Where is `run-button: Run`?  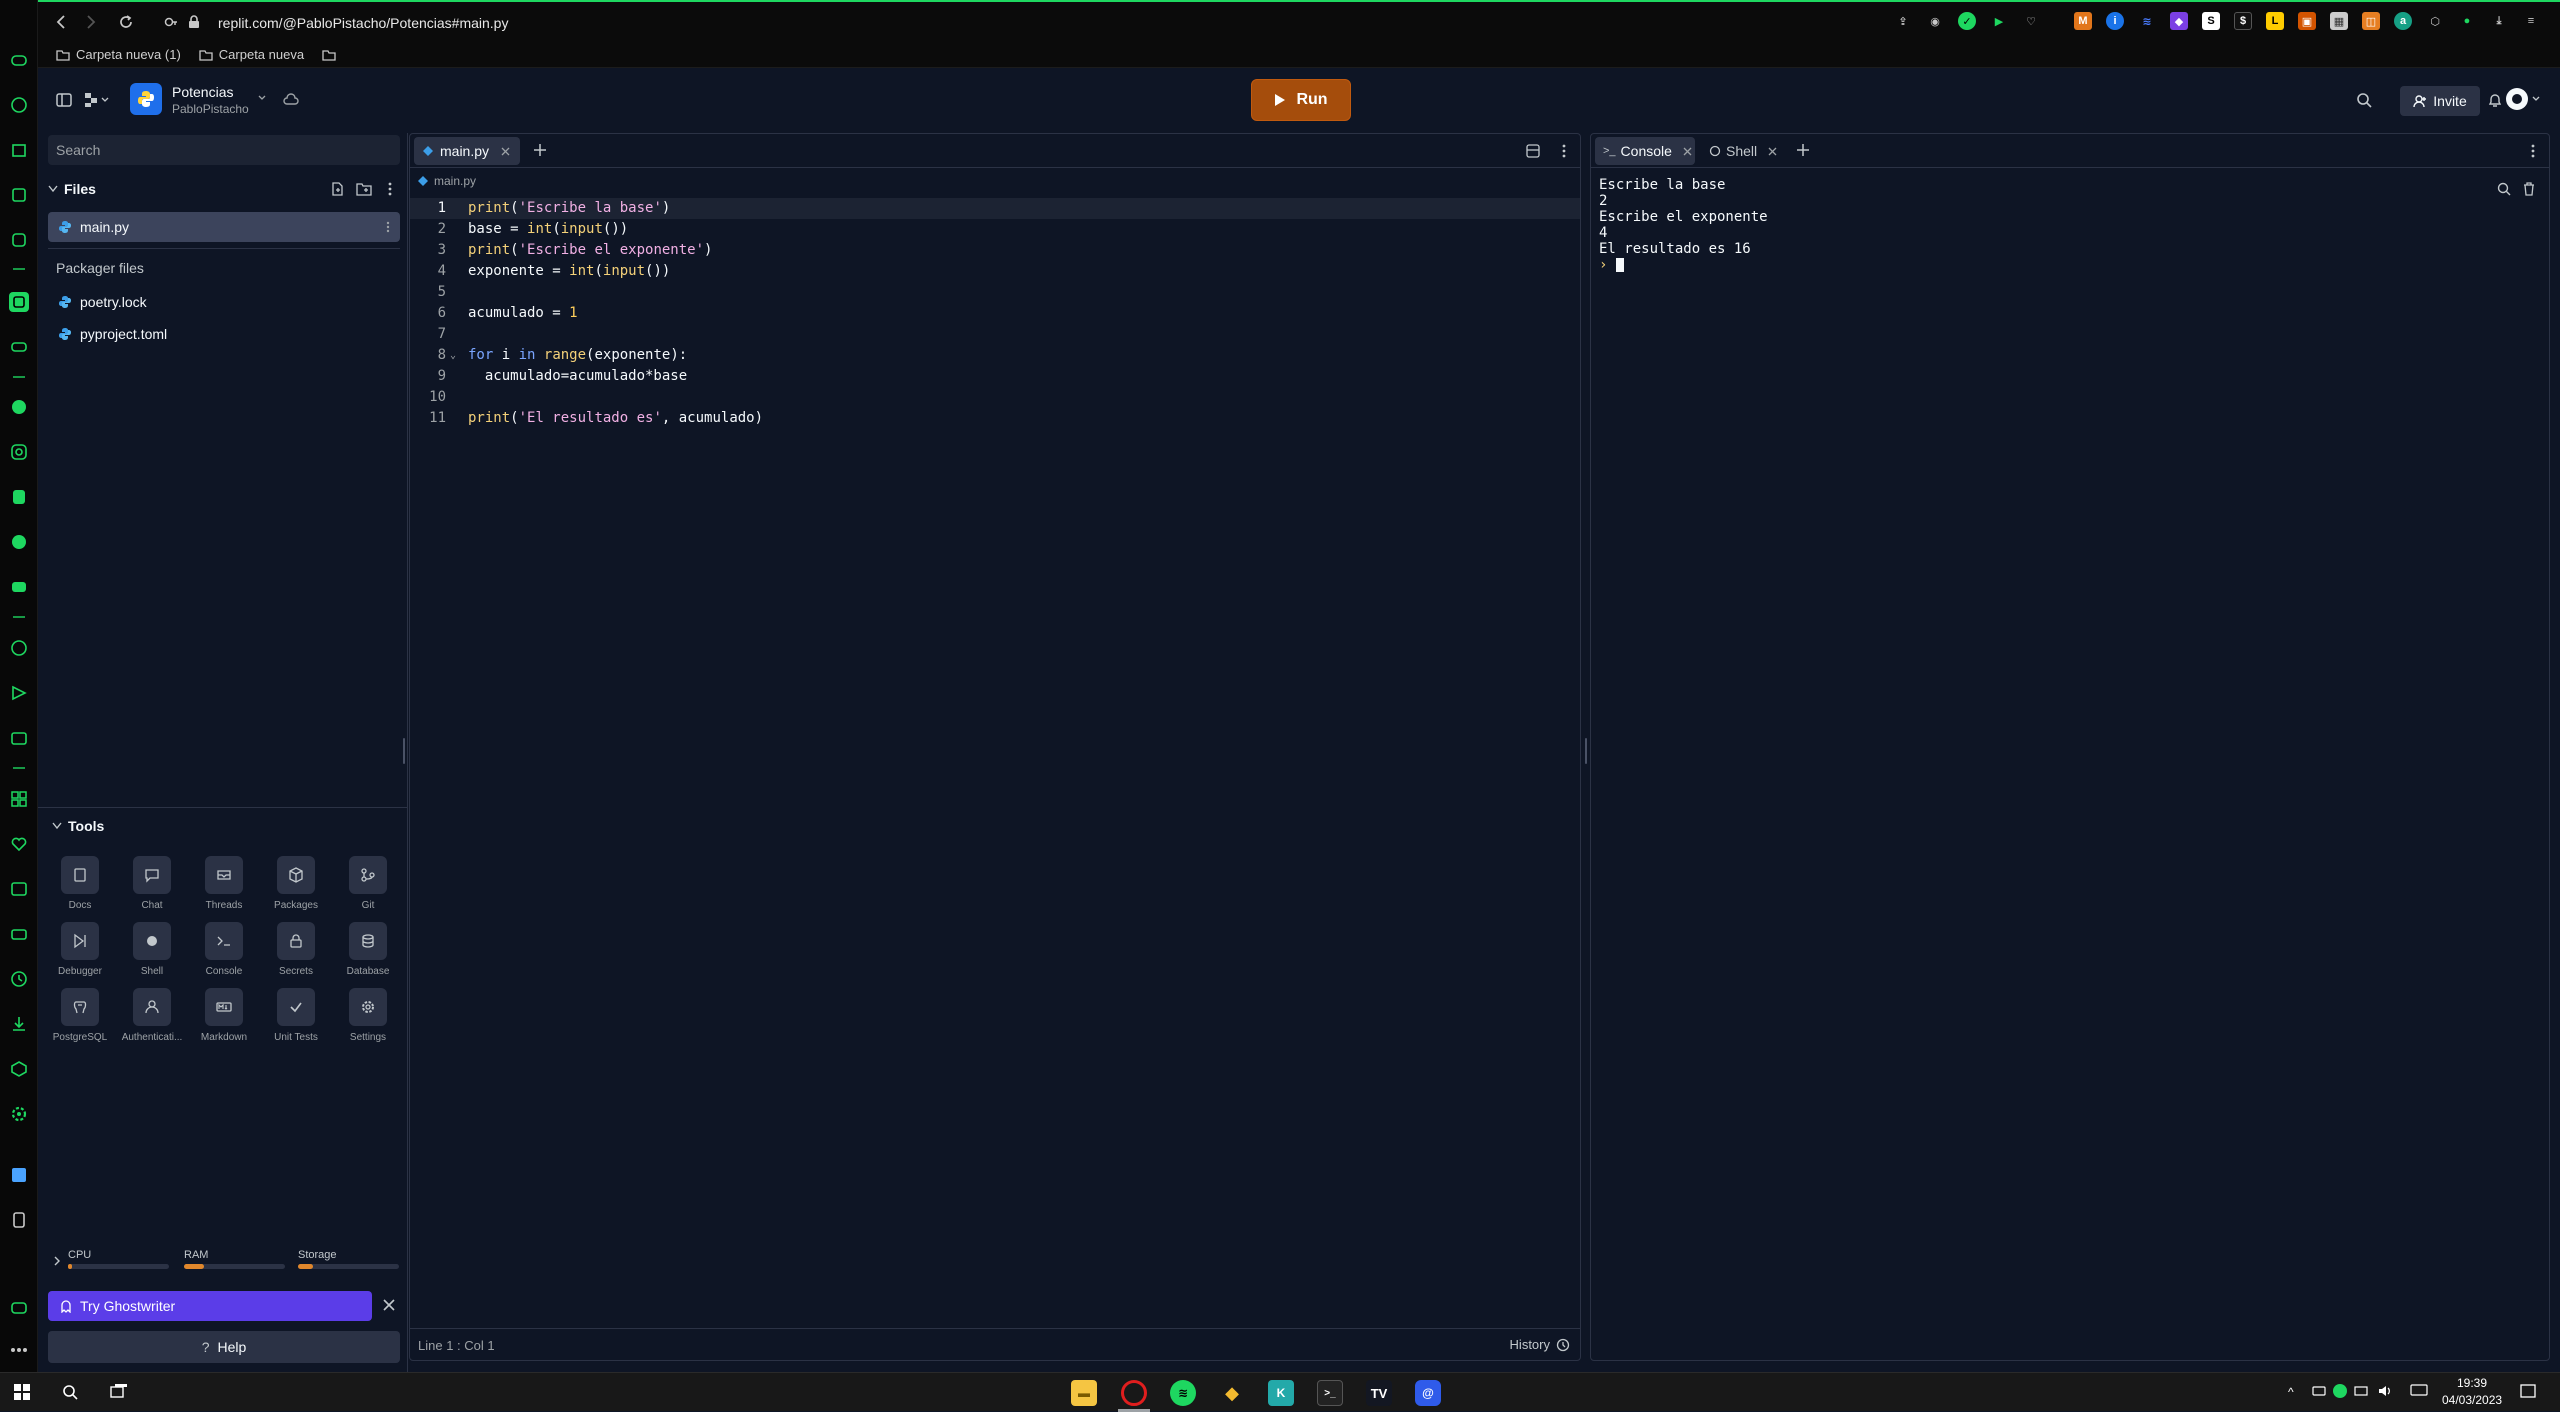 run-button: Run is located at coordinates (1301, 100).